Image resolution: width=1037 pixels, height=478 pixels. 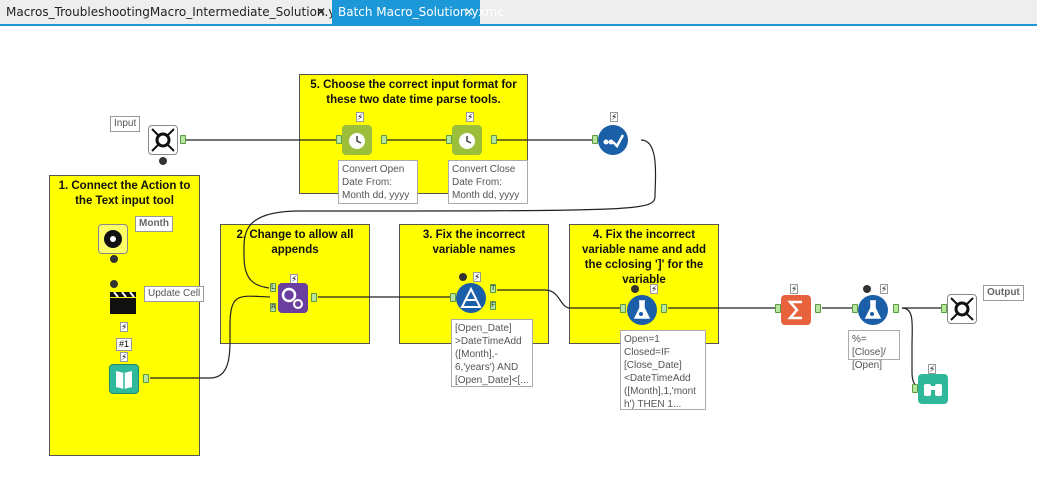 I want to click on wire-formula2-to-browse, so click(x=910, y=347).